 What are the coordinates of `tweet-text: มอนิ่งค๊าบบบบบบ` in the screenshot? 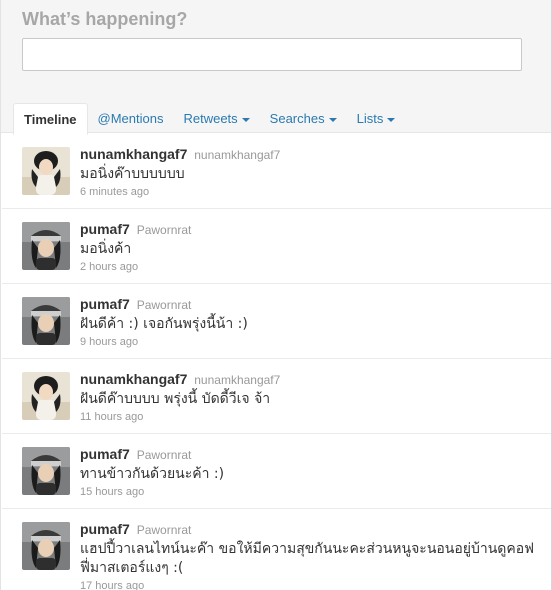 It's located at (132, 174).